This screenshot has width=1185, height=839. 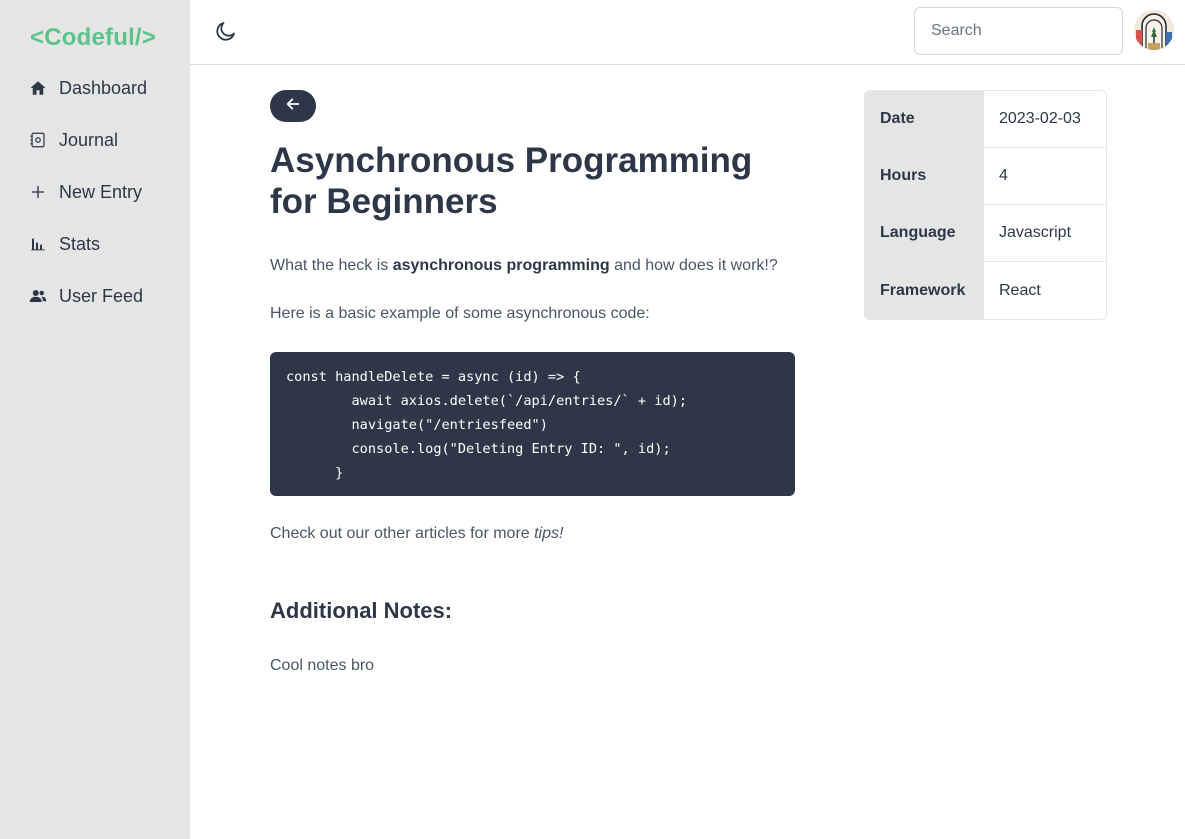 I want to click on table-row: Language Javascript, so click(x=985, y=233).